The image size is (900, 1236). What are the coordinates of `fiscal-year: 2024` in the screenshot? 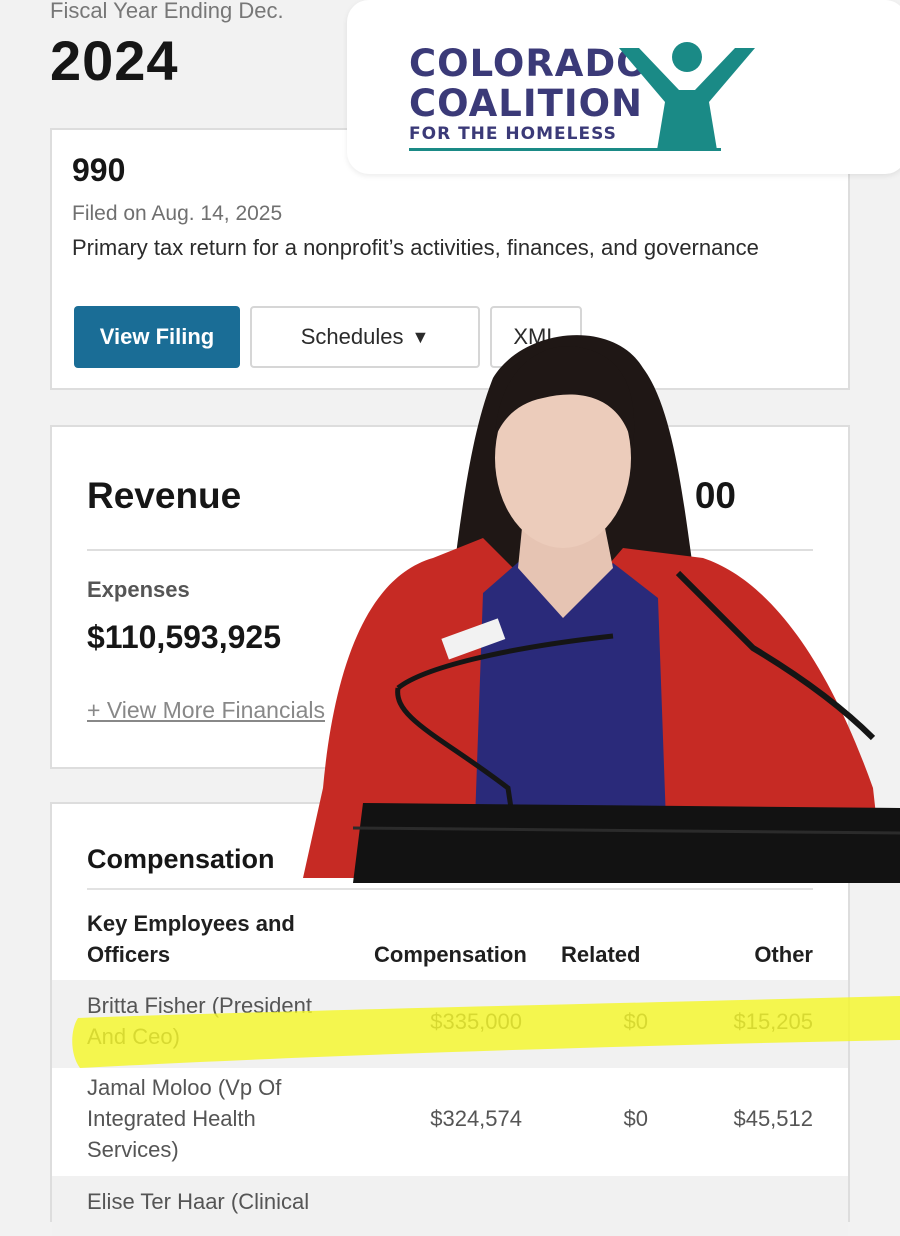 It's located at (114, 60).